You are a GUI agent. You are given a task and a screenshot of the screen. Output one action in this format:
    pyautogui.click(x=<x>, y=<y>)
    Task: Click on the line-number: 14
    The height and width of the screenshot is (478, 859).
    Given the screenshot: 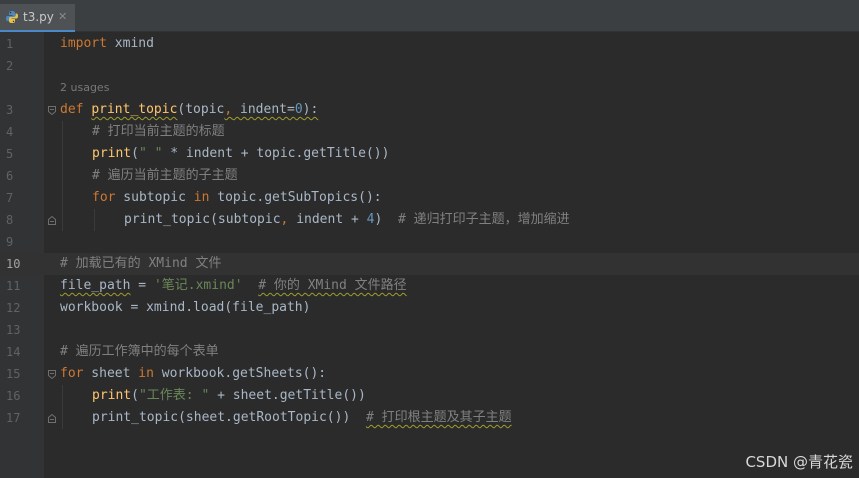 What is the action you would take?
    pyautogui.click(x=13, y=352)
    